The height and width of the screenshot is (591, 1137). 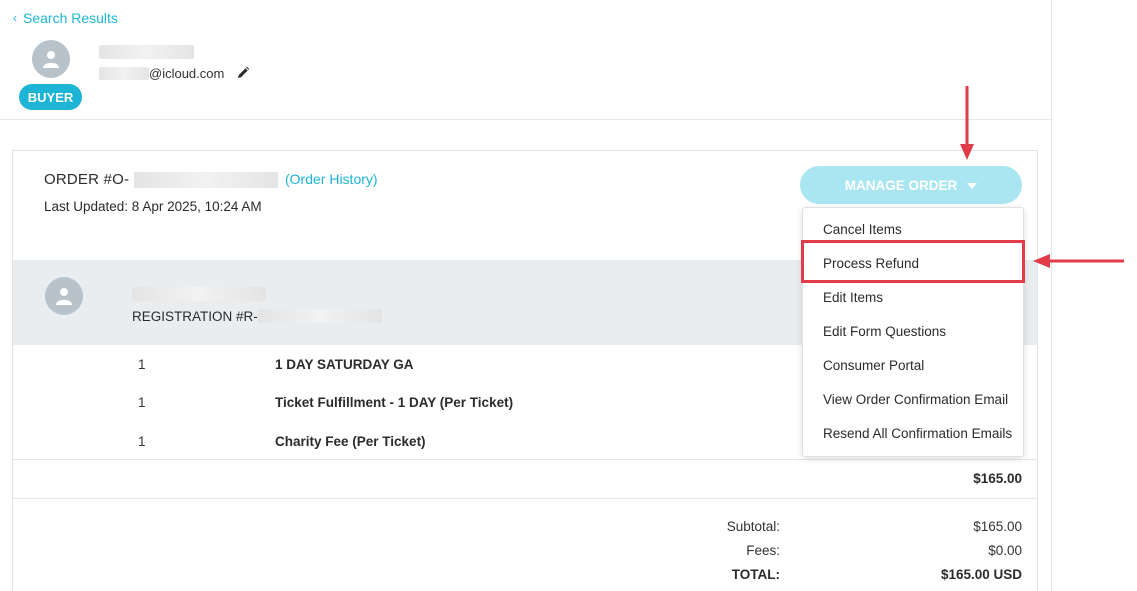 I want to click on menu-item-edit-form-questions: Edit Form Questions, so click(x=884, y=331).